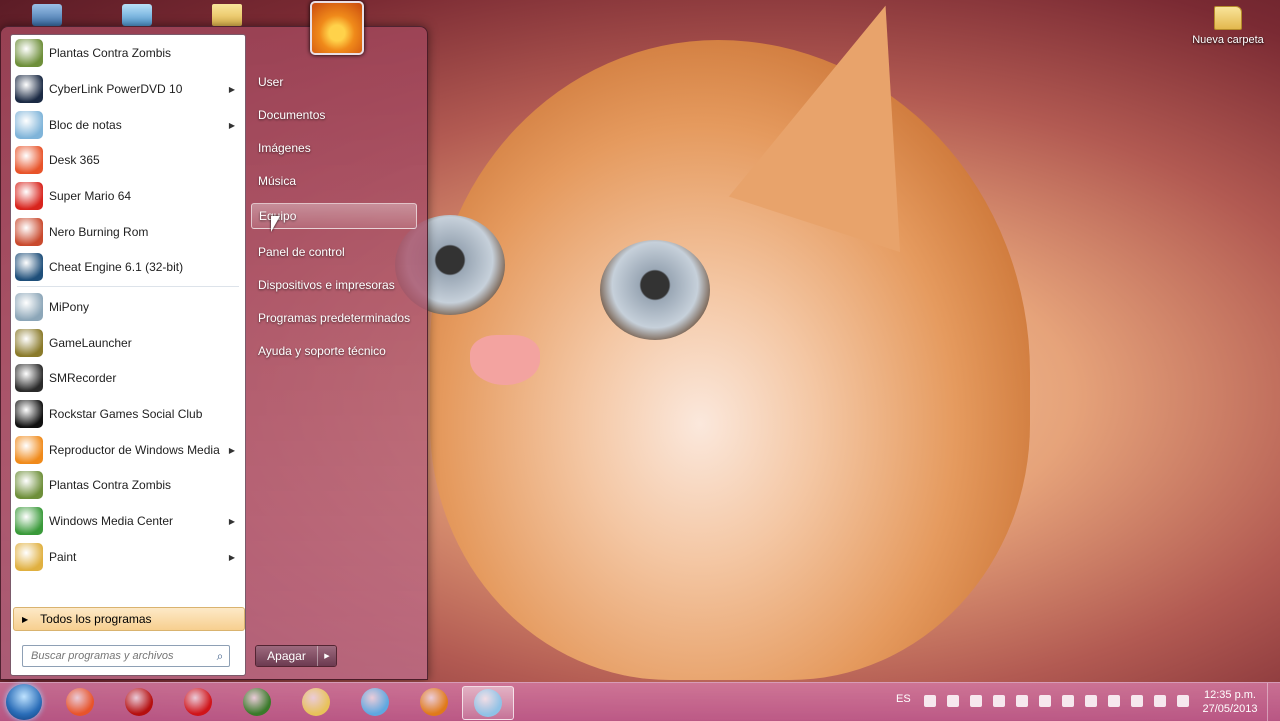 The image size is (1280, 721). I want to click on start-menu-link: Dispositivos e impresoras, so click(334, 285).